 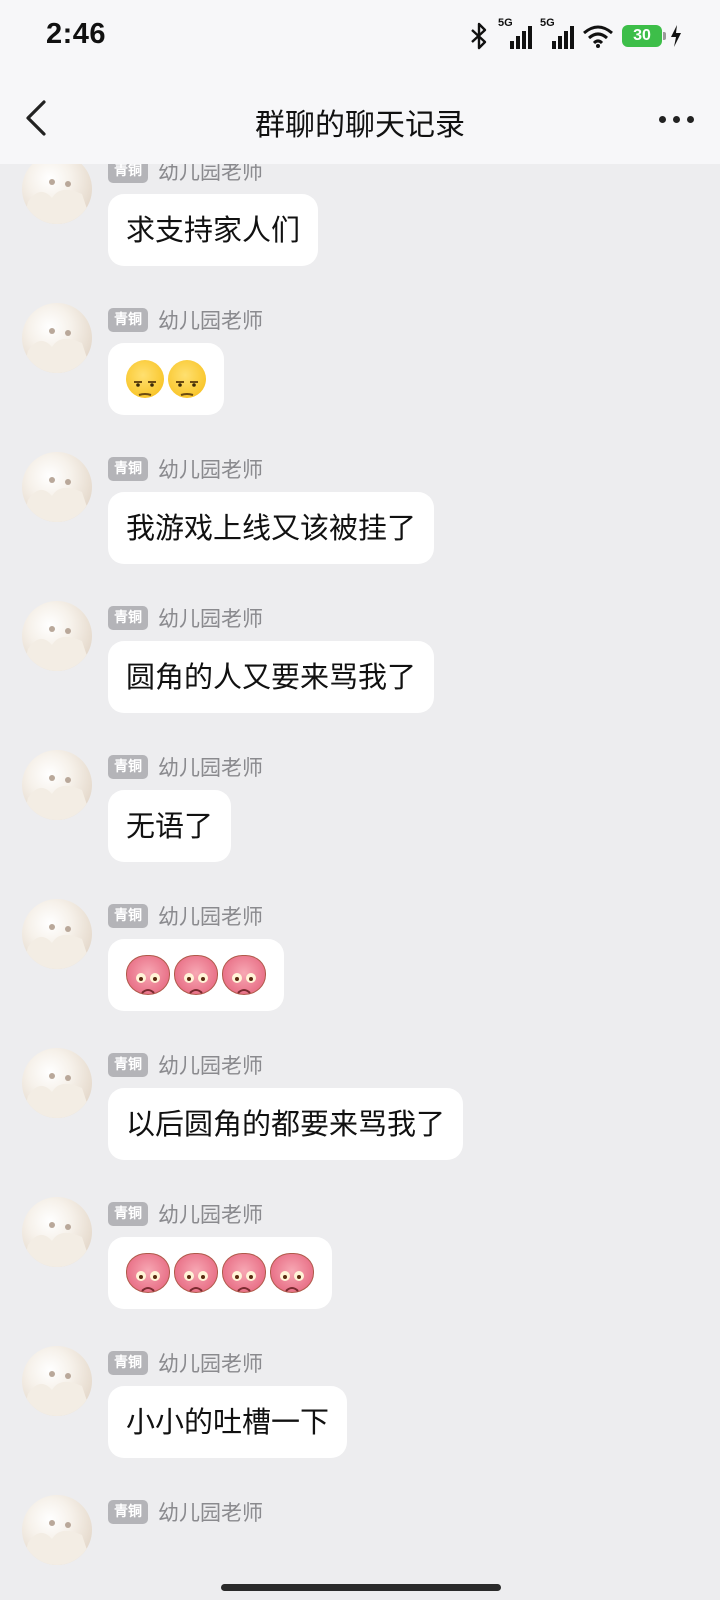 I want to click on message-bubble: 圆角的人又要来骂我了, so click(x=271, y=677).